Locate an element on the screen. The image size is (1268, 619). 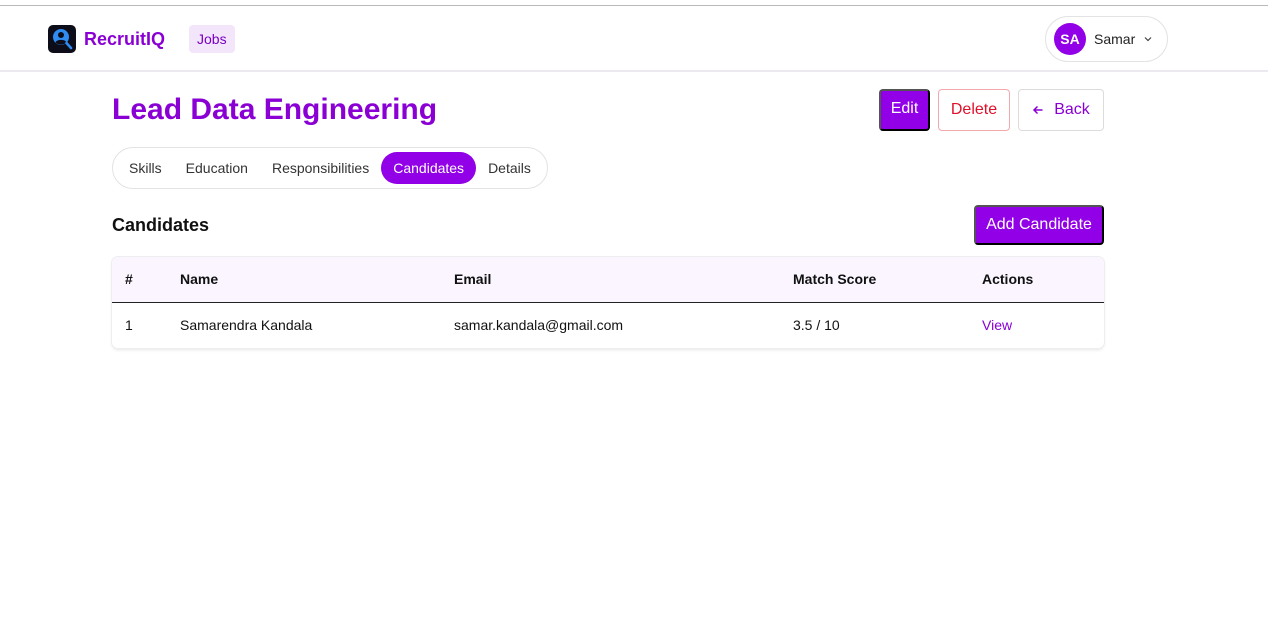
candidate-name: Samarendra Kandala is located at coordinates (246, 324).